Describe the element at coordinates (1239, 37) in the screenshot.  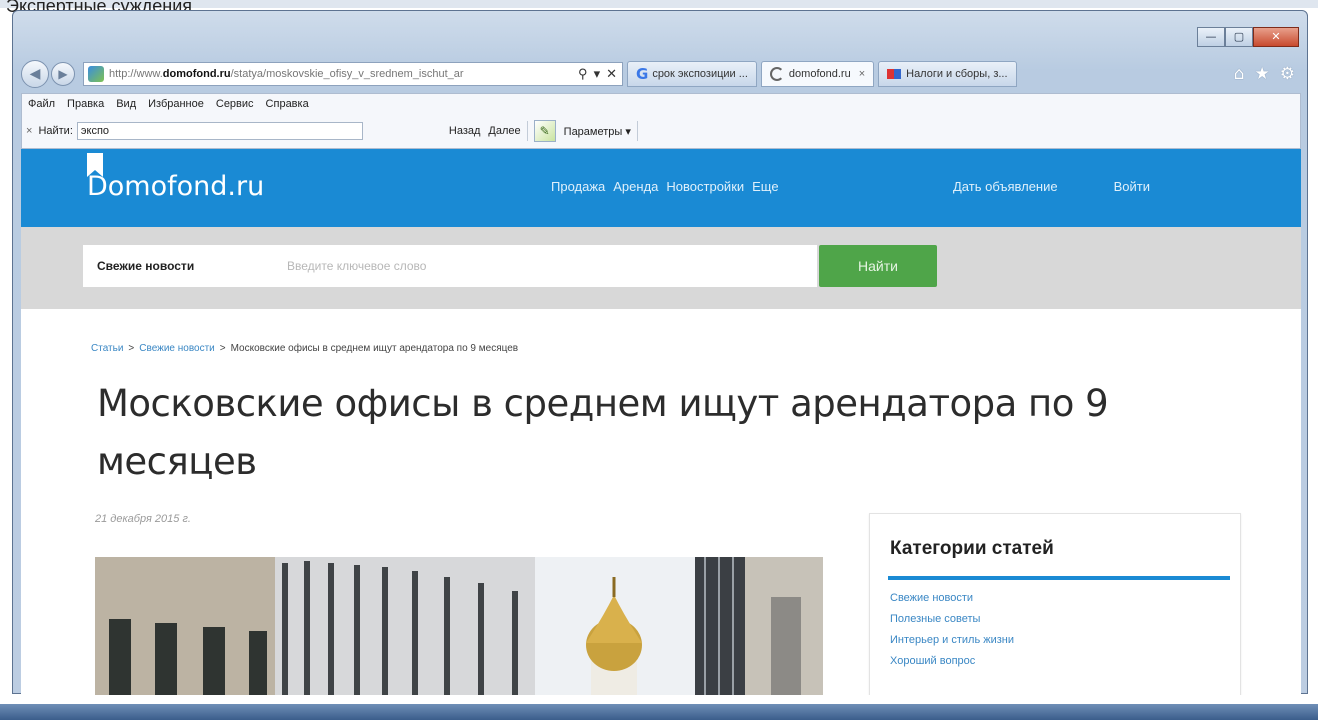
I see `maximize-button: ▢` at that location.